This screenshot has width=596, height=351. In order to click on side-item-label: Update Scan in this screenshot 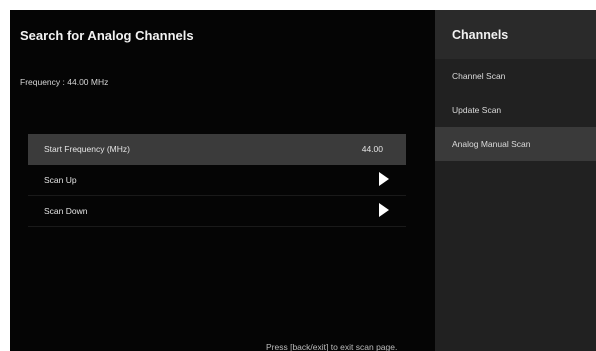, I will do `click(477, 110)`.